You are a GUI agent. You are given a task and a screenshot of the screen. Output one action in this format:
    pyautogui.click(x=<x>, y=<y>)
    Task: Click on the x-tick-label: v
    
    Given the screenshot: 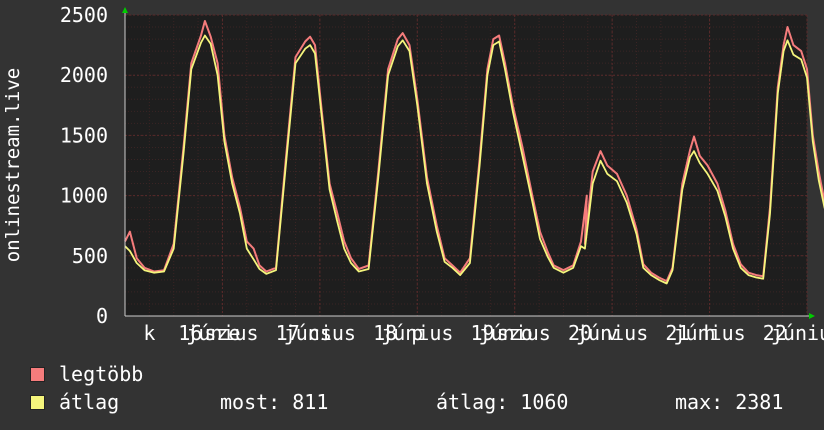 What is the action you would take?
    pyautogui.click(x=612, y=333)
    